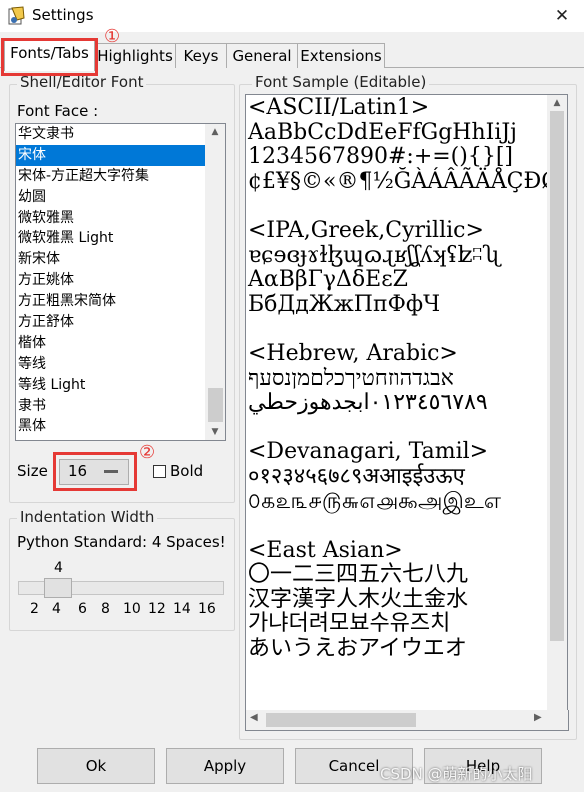 This screenshot has height=792, width=584. What do you see at coordinates (344, 304) in the screenshot?
I see `sample-line: БбДдЖжПпФфЧ` at bounding box center [344, 304].